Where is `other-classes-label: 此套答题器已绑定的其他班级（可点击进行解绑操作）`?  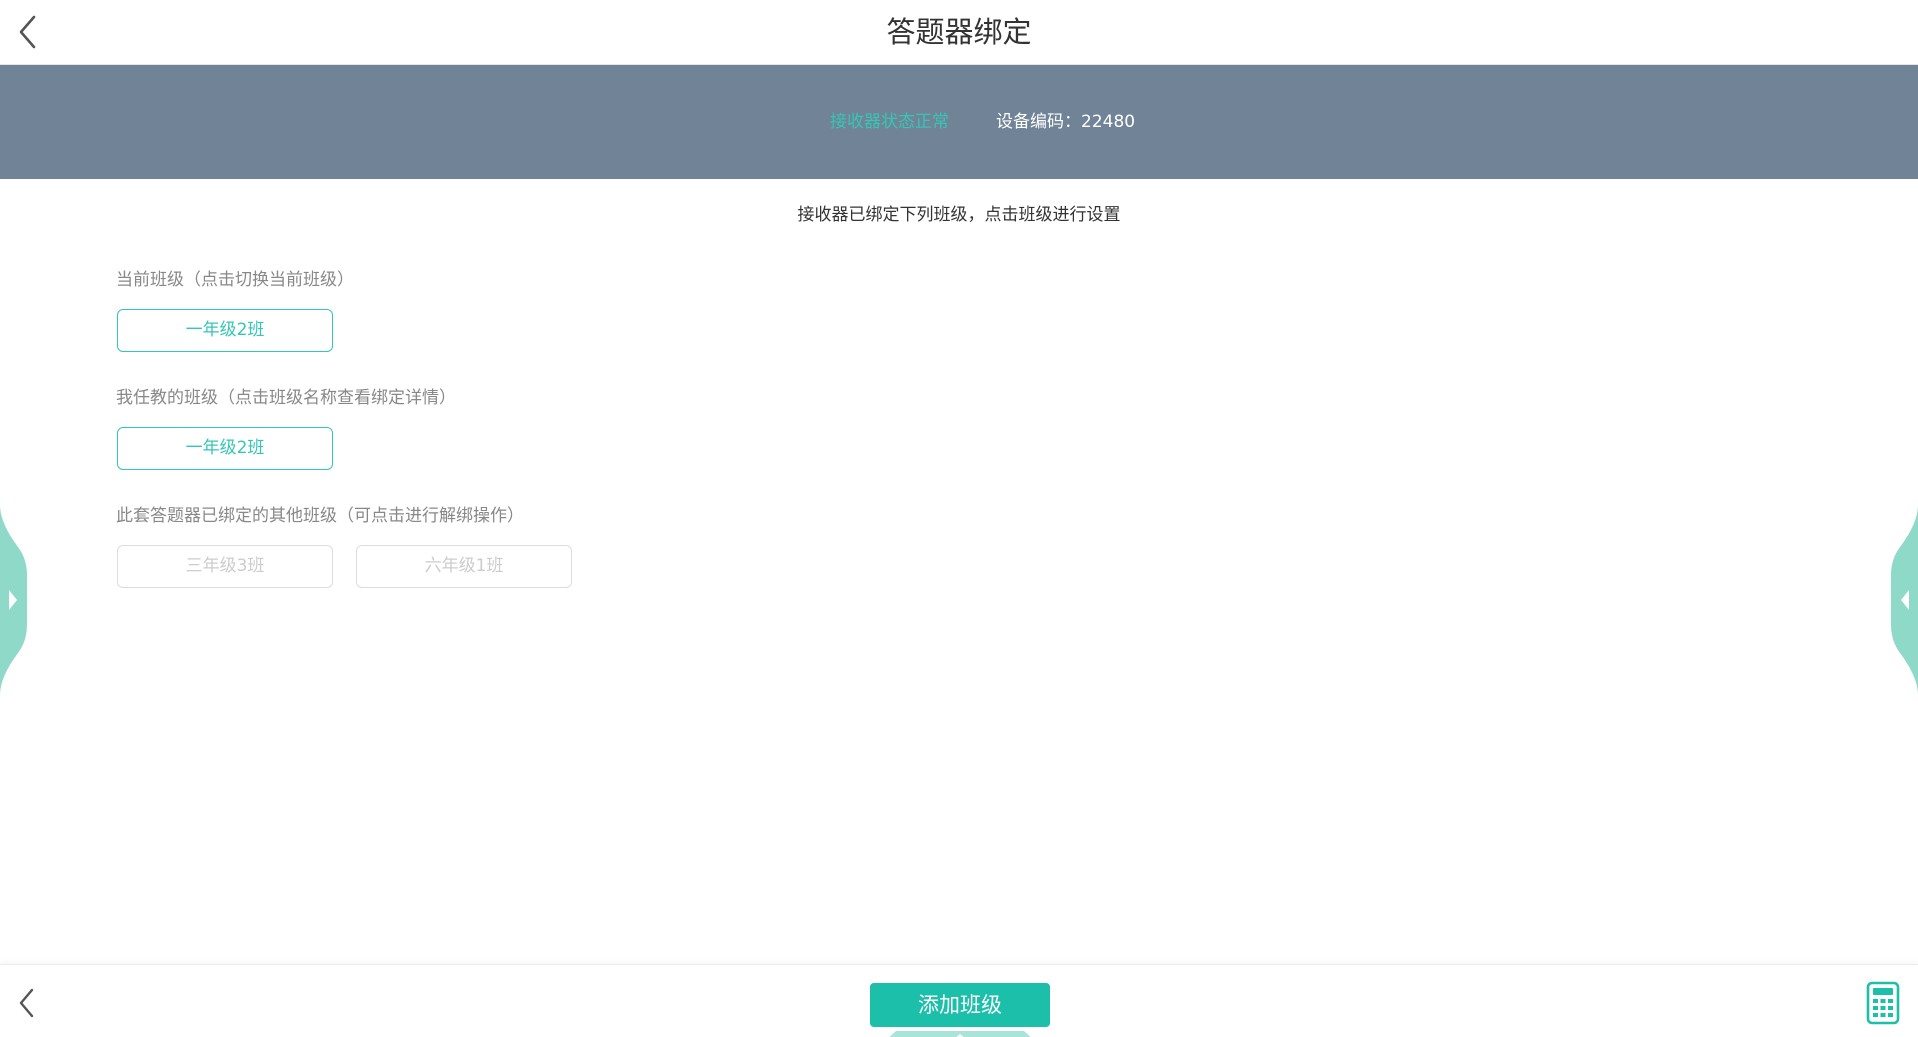
other-classes-label: 此套答题器已绑定的其他班级（可点击进行解绑操作） is located at coordinates (320, 516).